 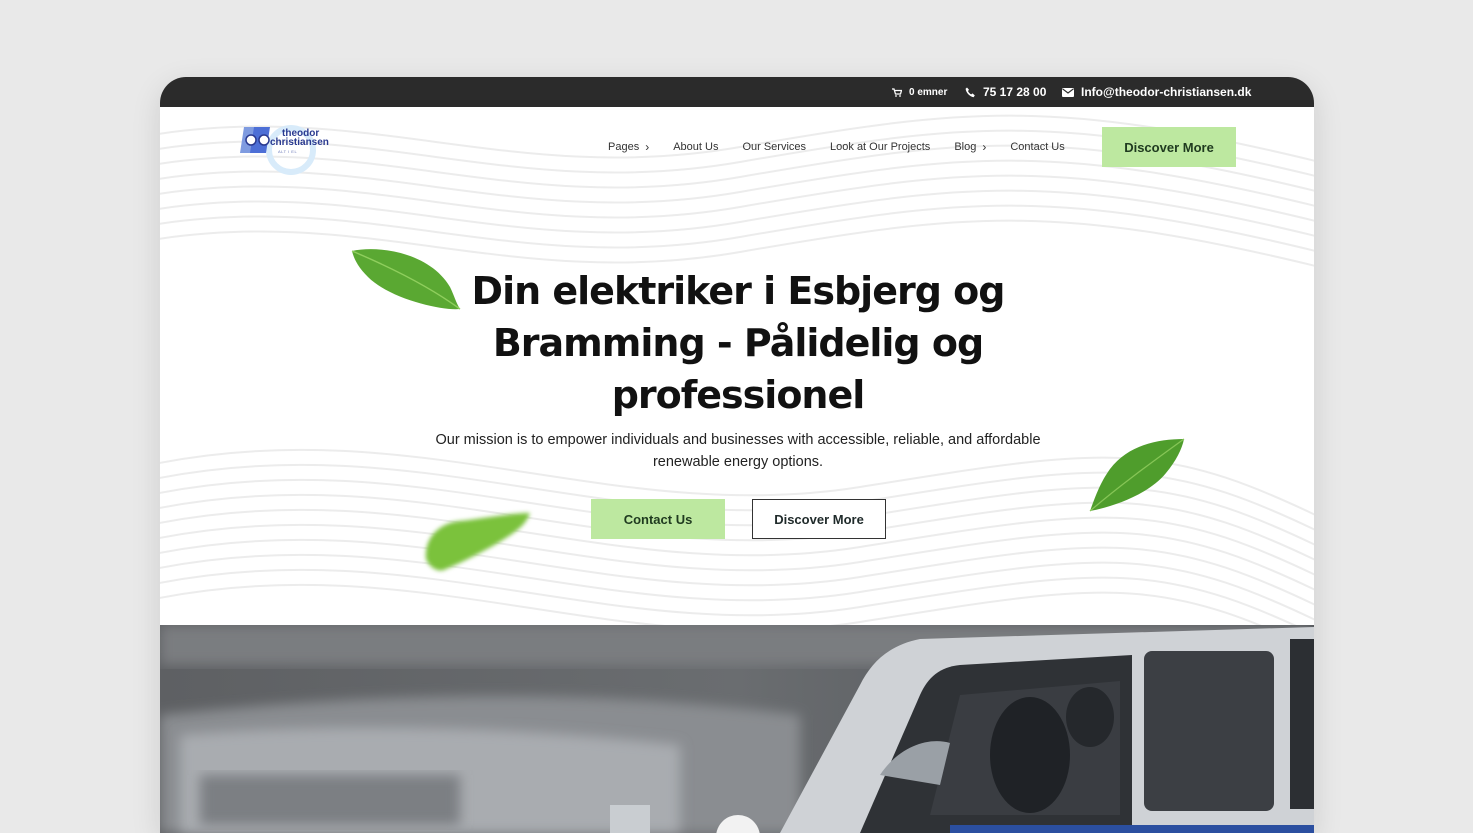 What do you see at coordinates (255, 140) in the screenshot?
I see `logo-mark-icon` at bounding box center [255, 140].